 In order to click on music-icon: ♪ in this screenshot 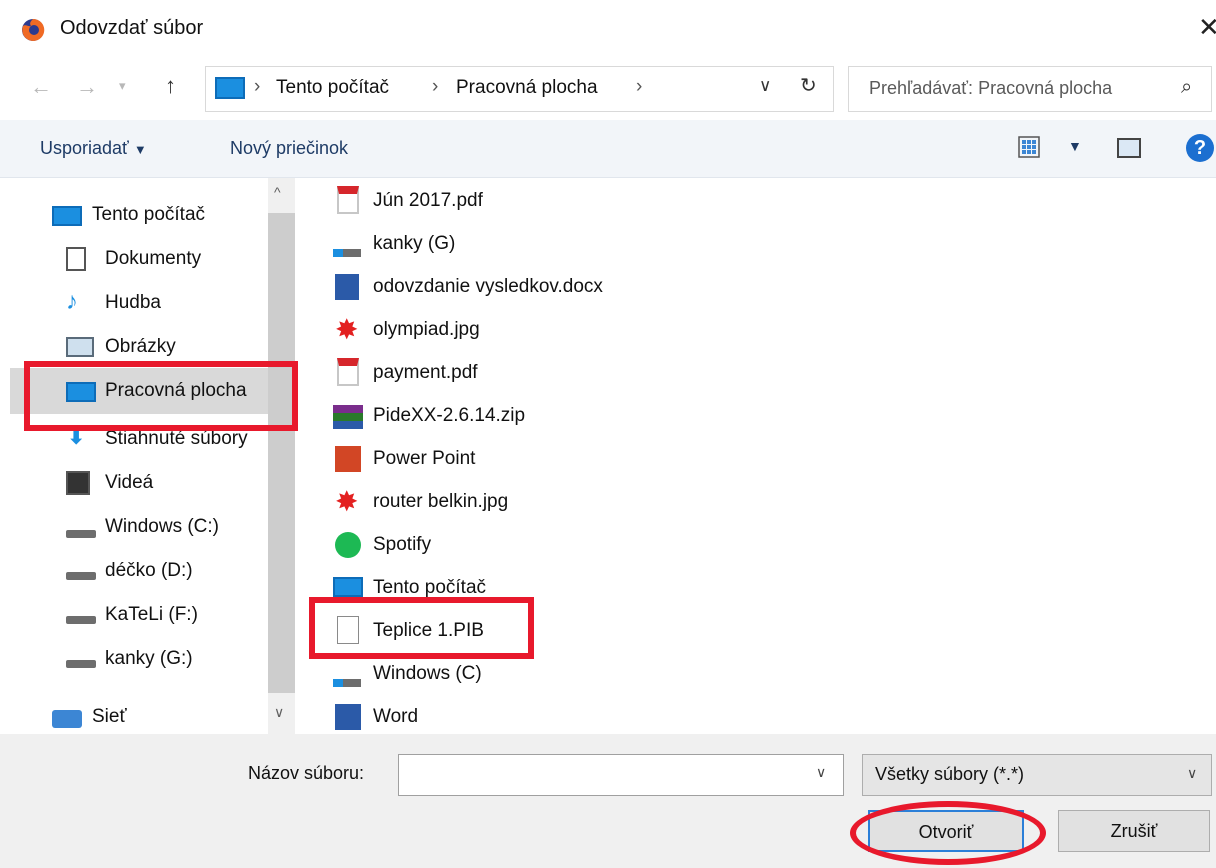, I will do `click(72, 301)`.